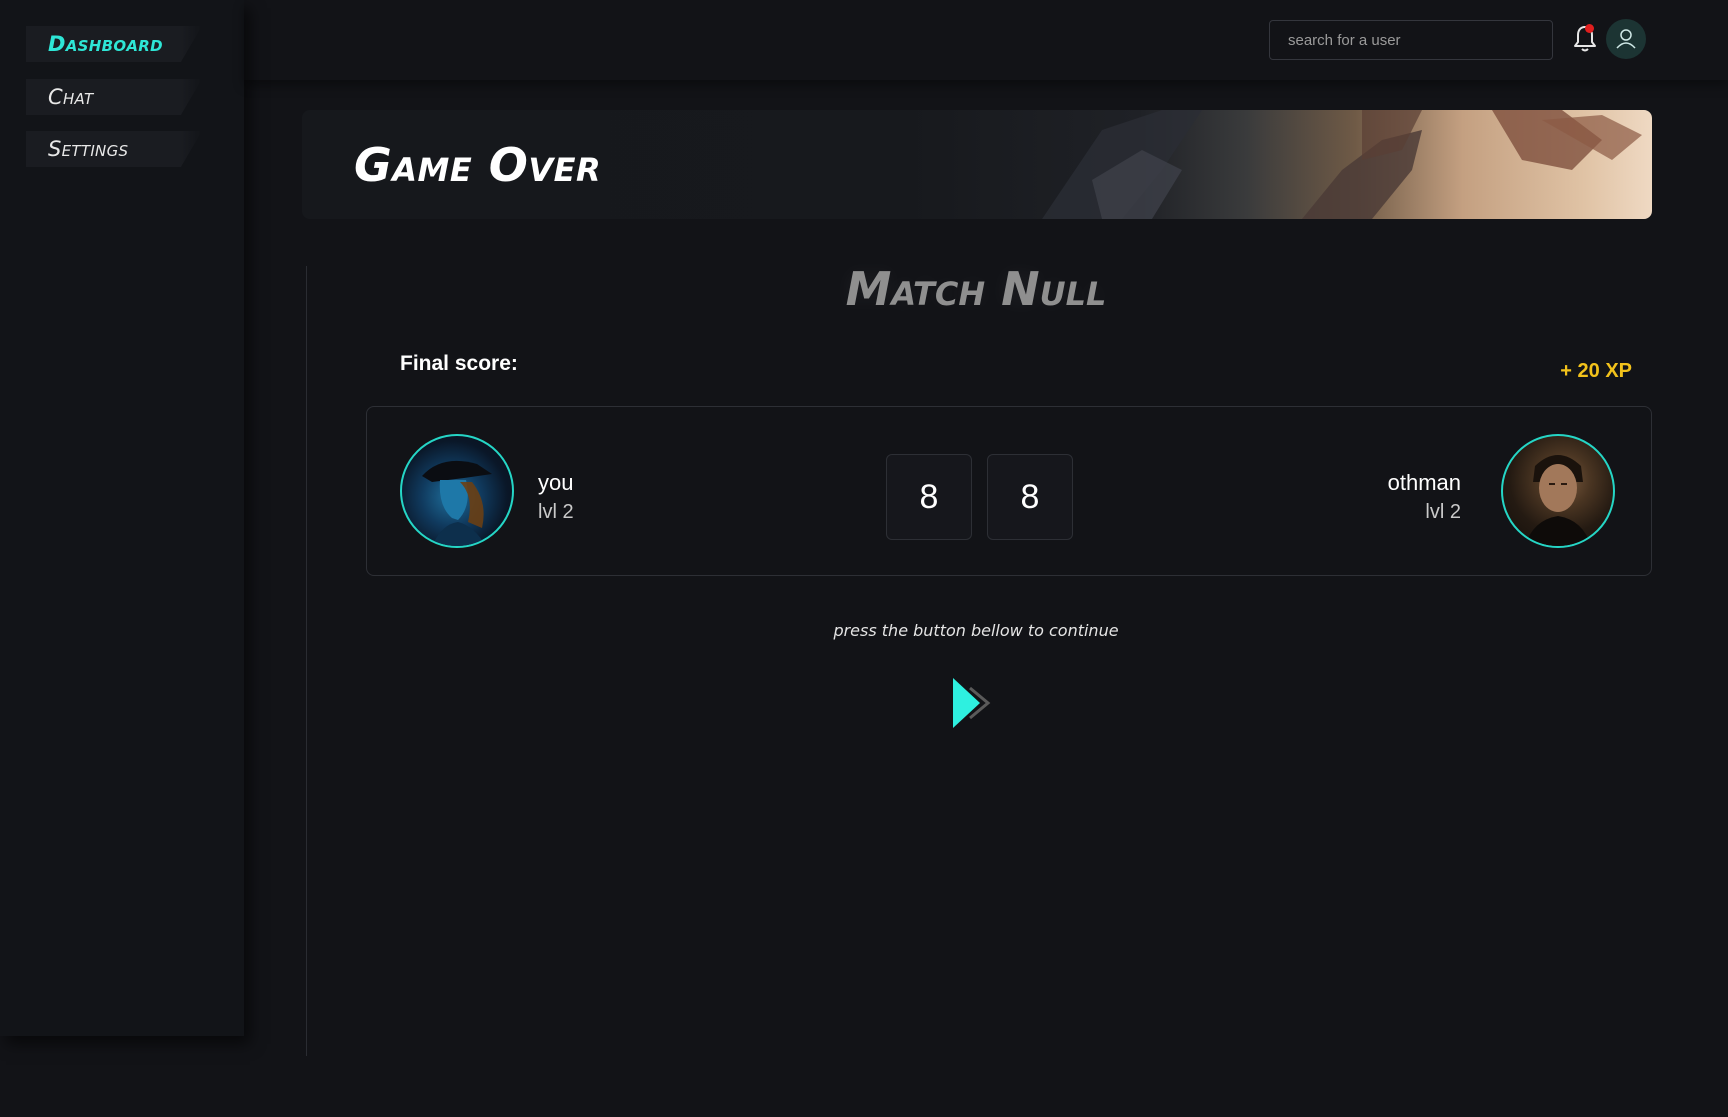 The width and height of the screenshot is (1728, 1117). I want to click on profile-button, so click(1626, 39).